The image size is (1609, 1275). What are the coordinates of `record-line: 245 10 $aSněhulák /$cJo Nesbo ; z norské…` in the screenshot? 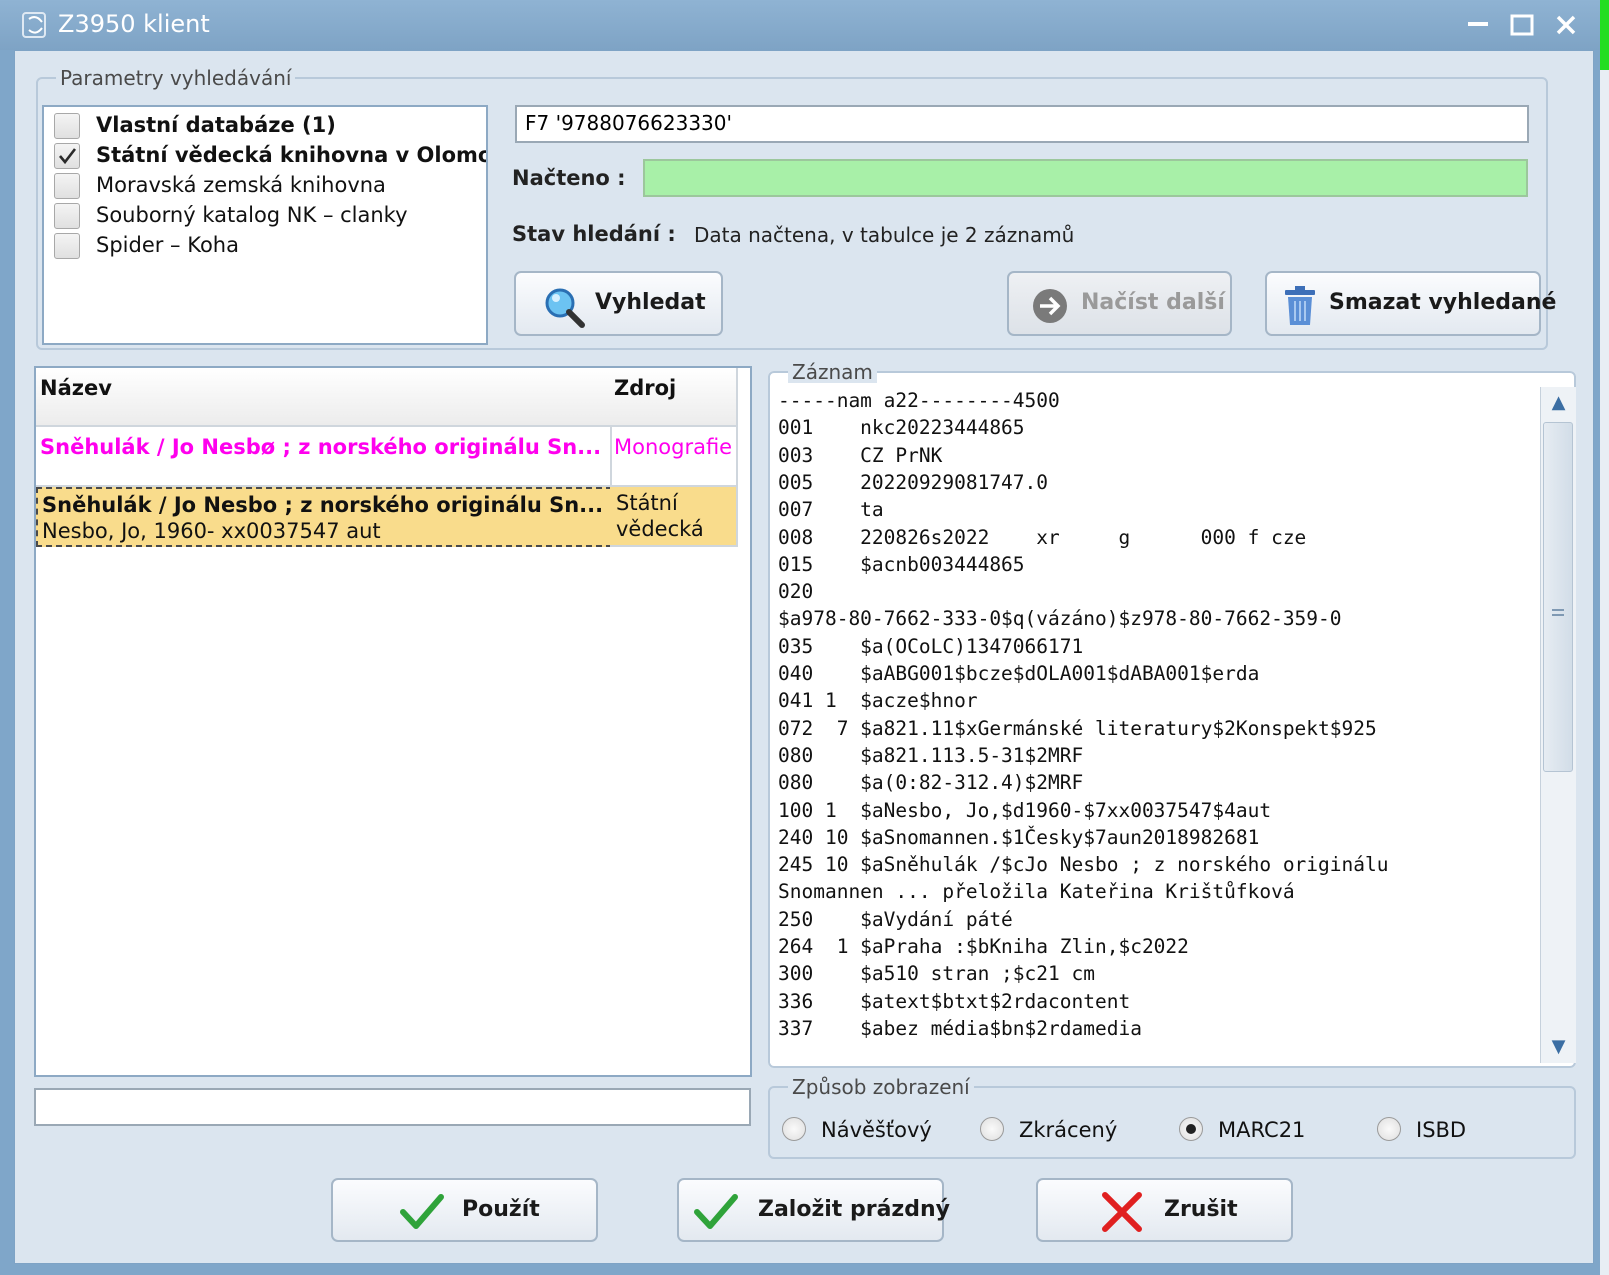 It's located at (1083, 865).